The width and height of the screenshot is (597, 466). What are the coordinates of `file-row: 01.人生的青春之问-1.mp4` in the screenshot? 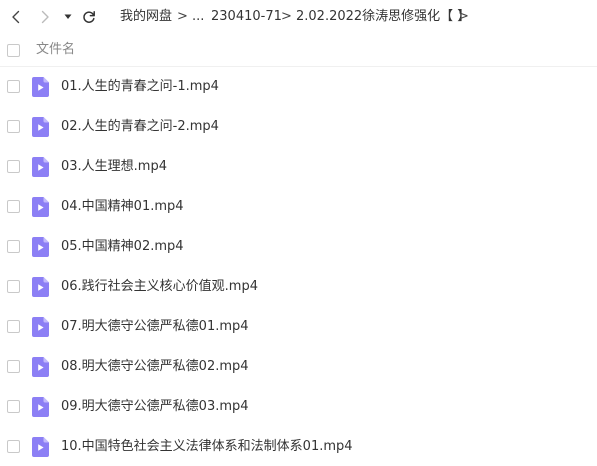 It's located at (298, 86).